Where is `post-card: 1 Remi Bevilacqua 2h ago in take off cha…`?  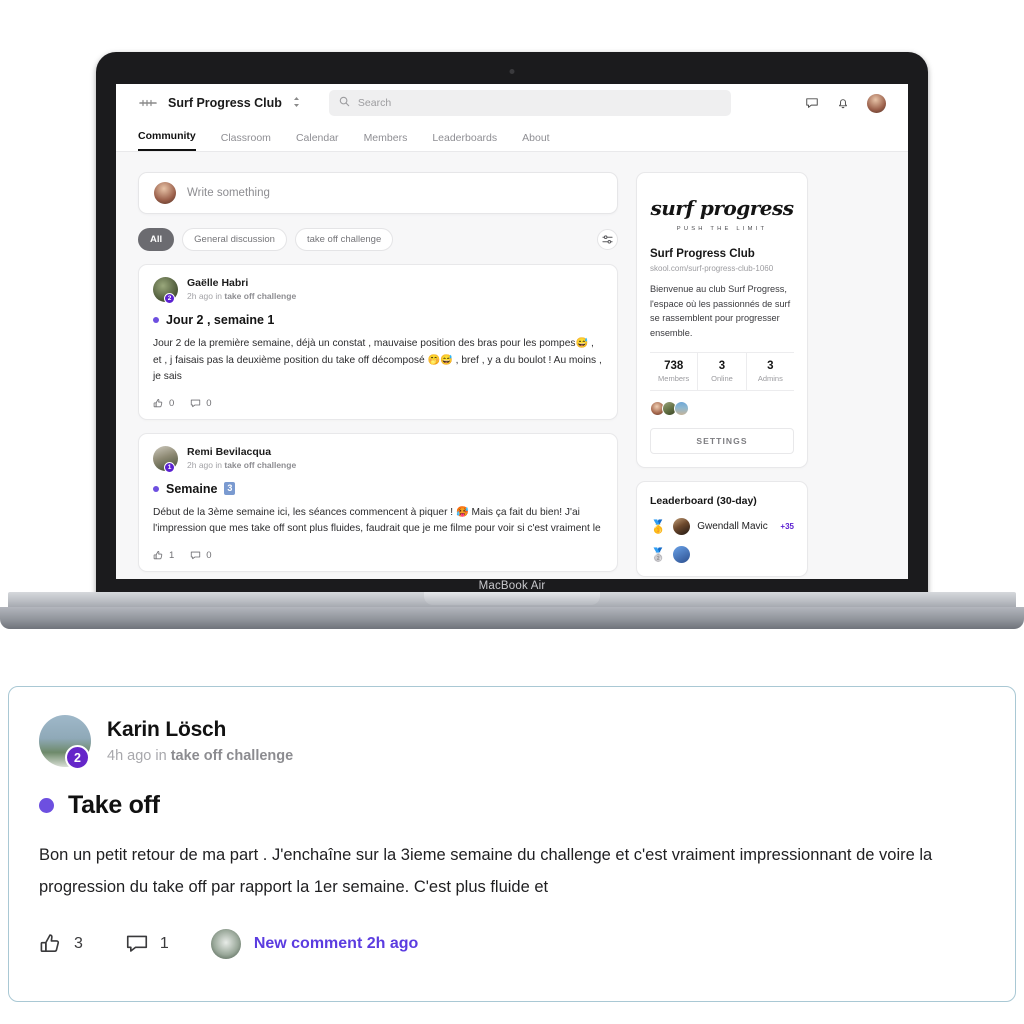 post-card: 1 Remi Bevilacqua 2h ago in take off cha… is located at coordinates (378, 502).